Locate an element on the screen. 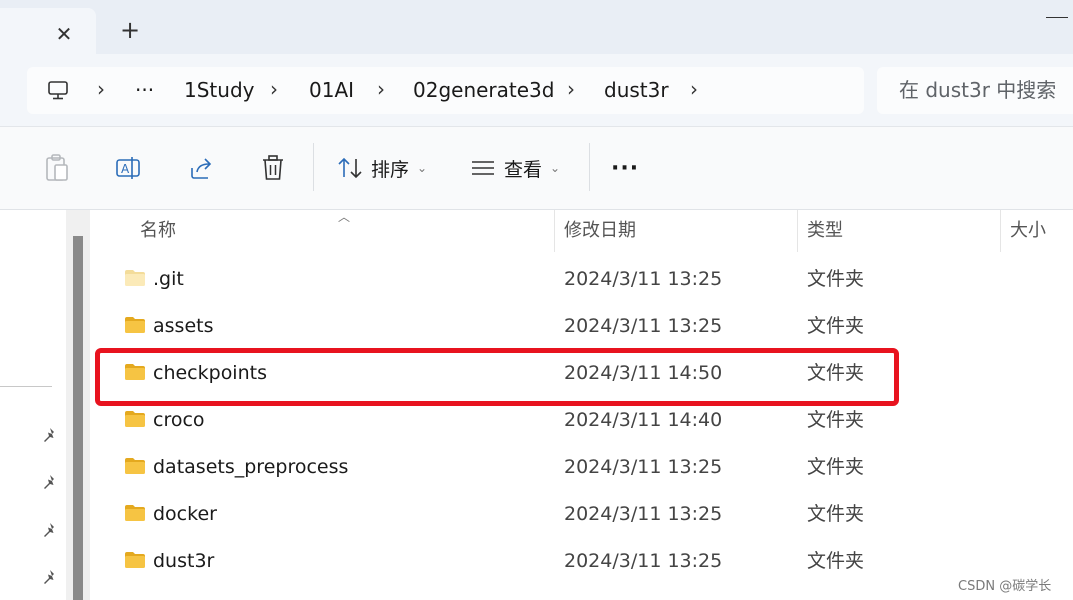 The height and width of the screenshot is (600, 1073). breadcrumb-overflow: ··· is located at coordinates (144, 90).